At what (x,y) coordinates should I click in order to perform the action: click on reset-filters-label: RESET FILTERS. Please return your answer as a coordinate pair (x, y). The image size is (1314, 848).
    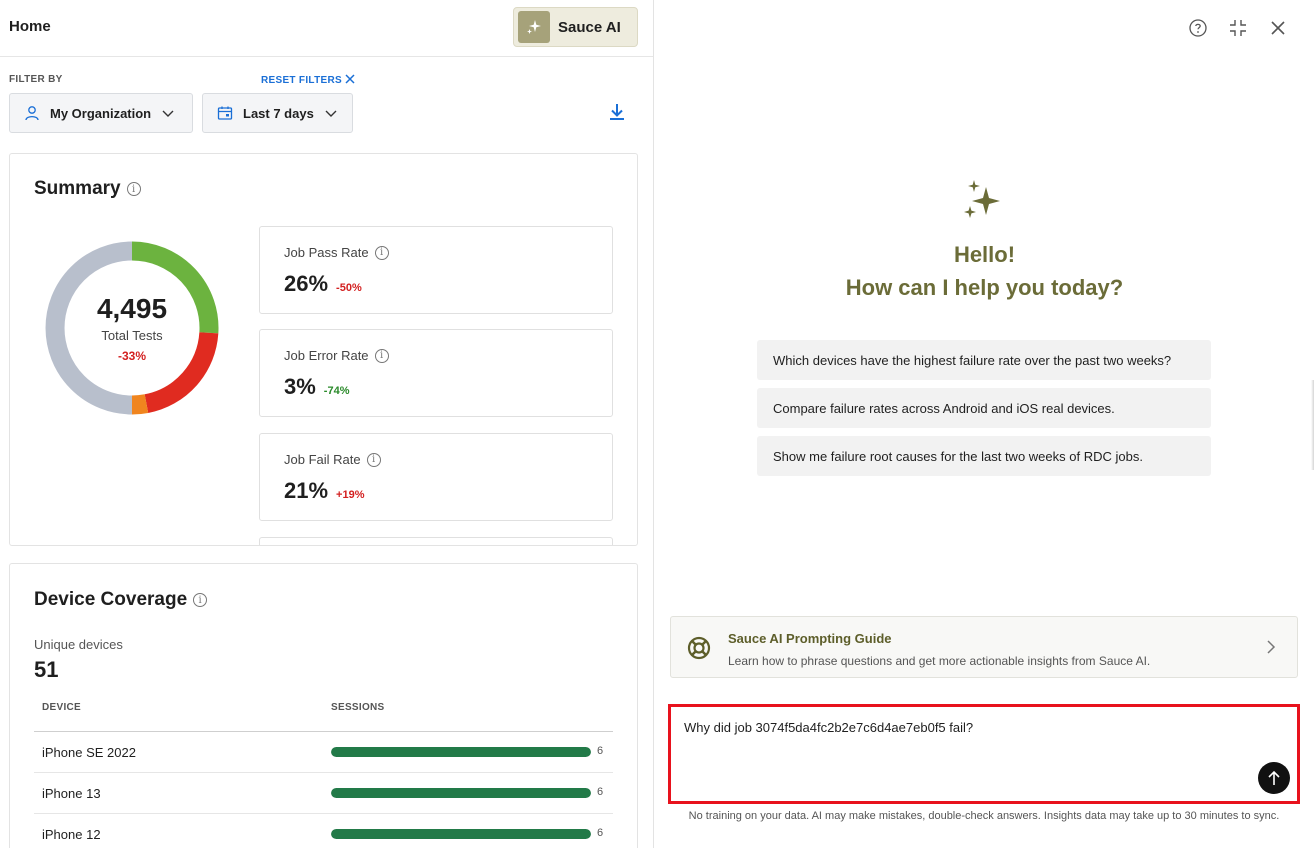
    Looking at the image, I should click on (301, 80).